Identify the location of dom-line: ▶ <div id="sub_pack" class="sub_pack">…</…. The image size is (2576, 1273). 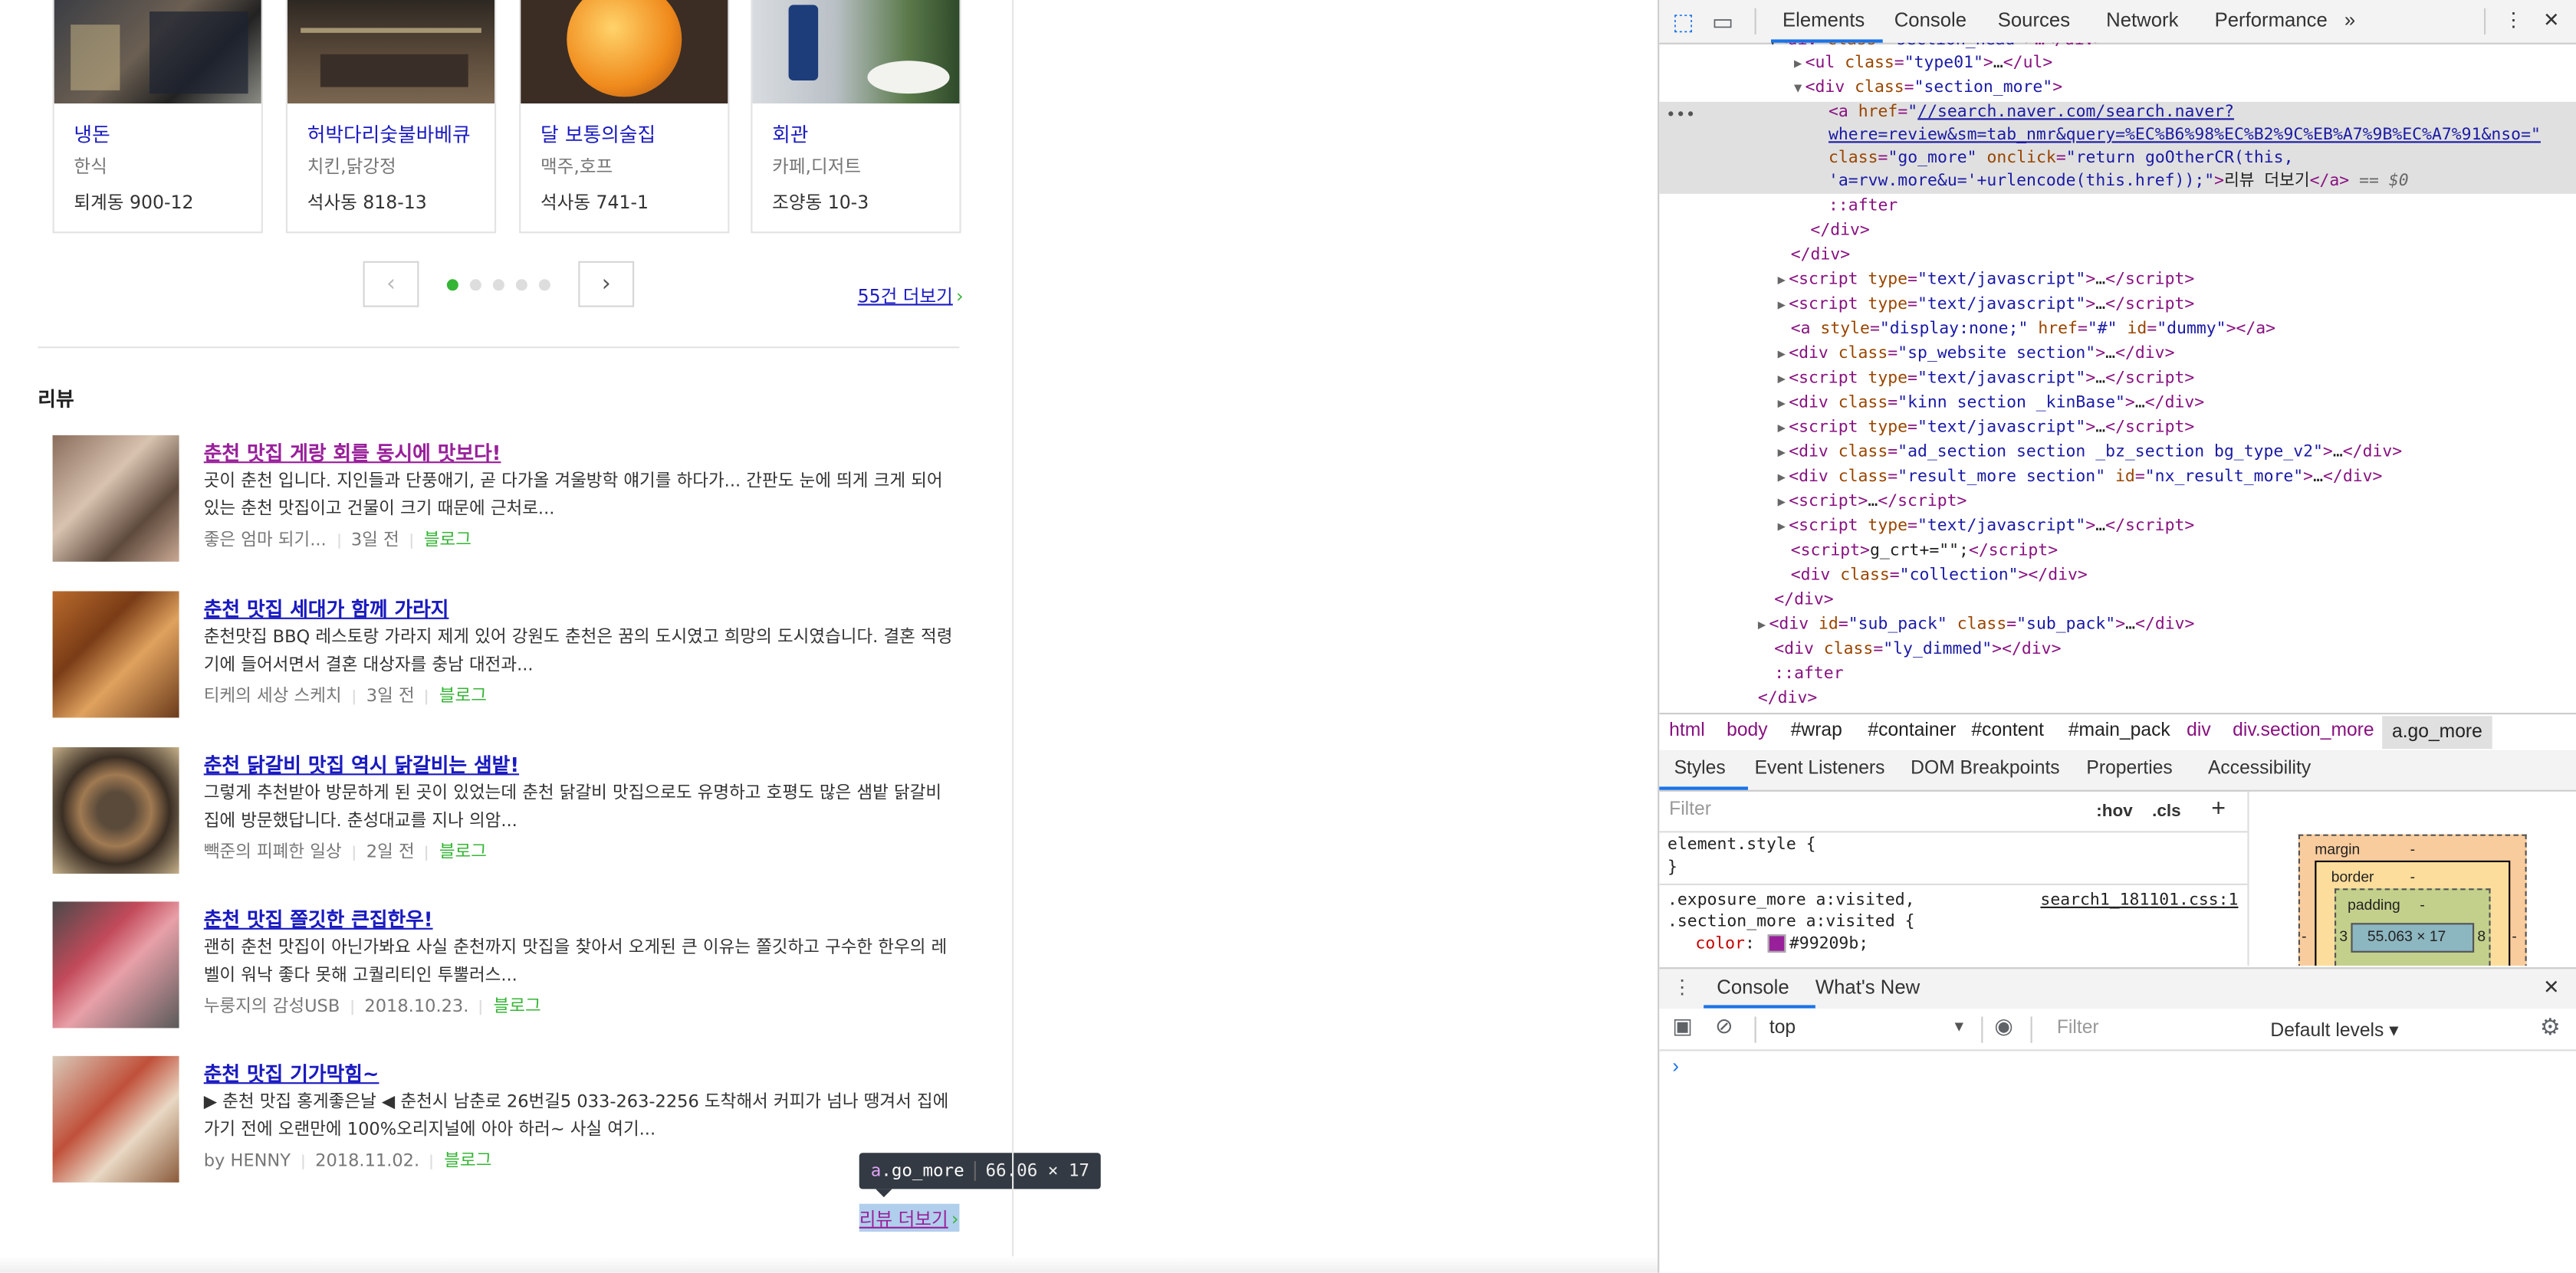
(1976, 625).